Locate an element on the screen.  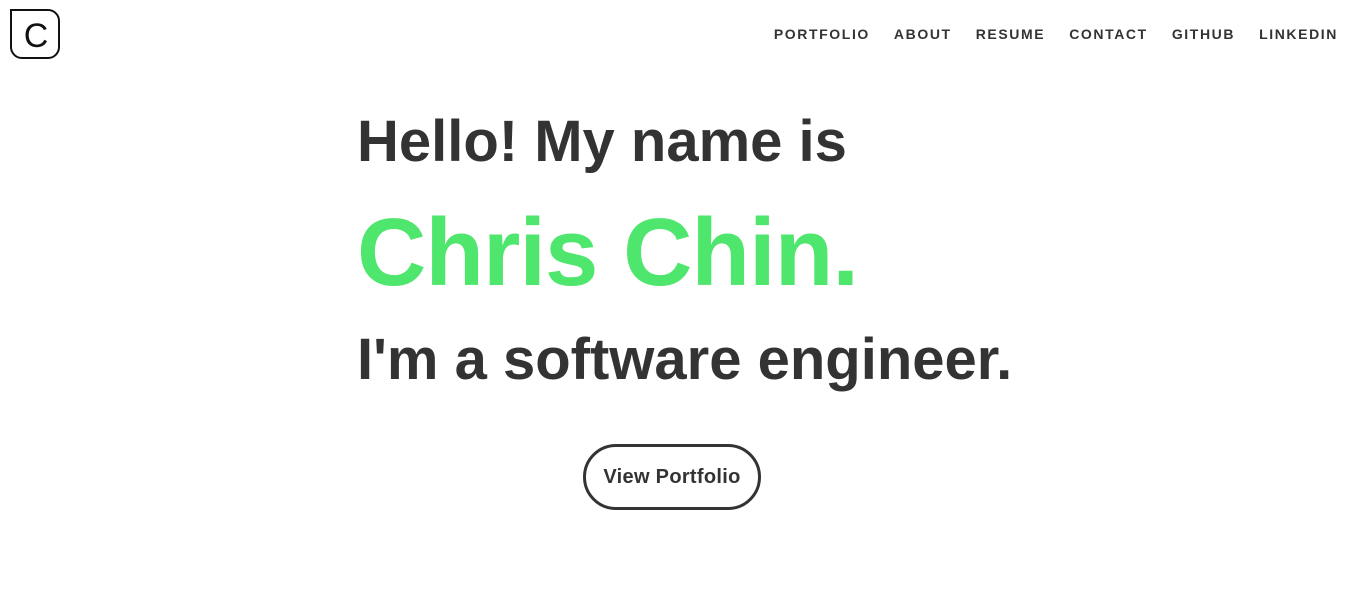
logo-letter: C is located at coordinates (36, 35).